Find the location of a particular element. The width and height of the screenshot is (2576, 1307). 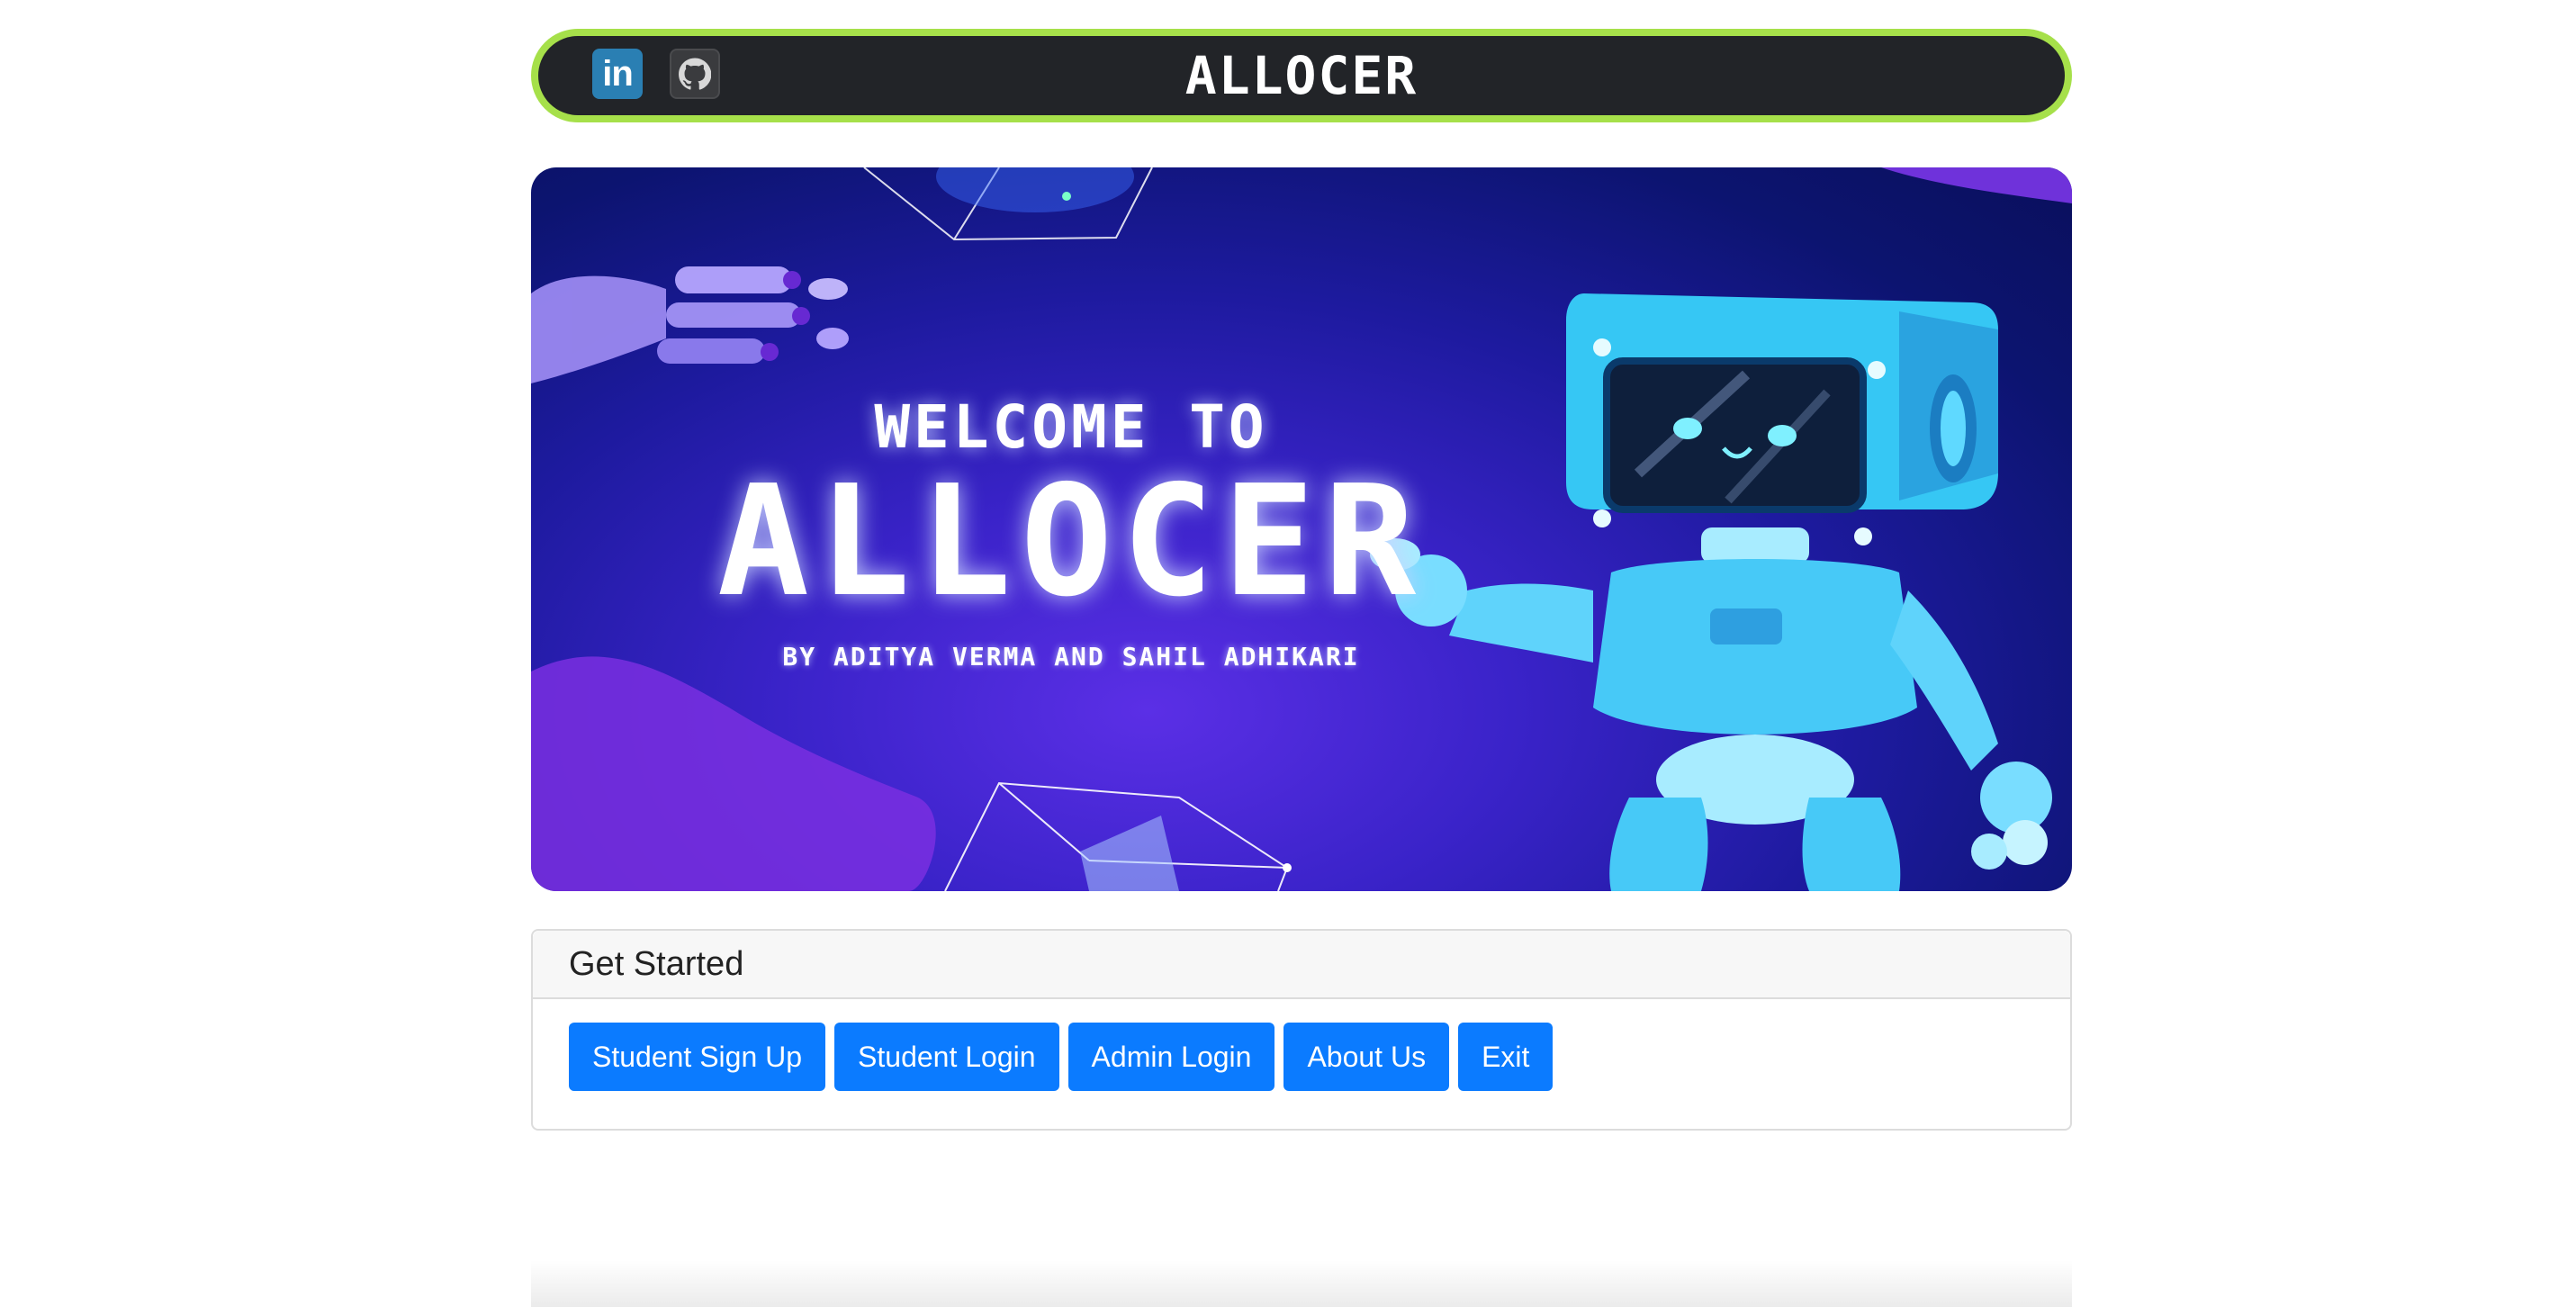

robot-hand is located at coordinates (690, 325).